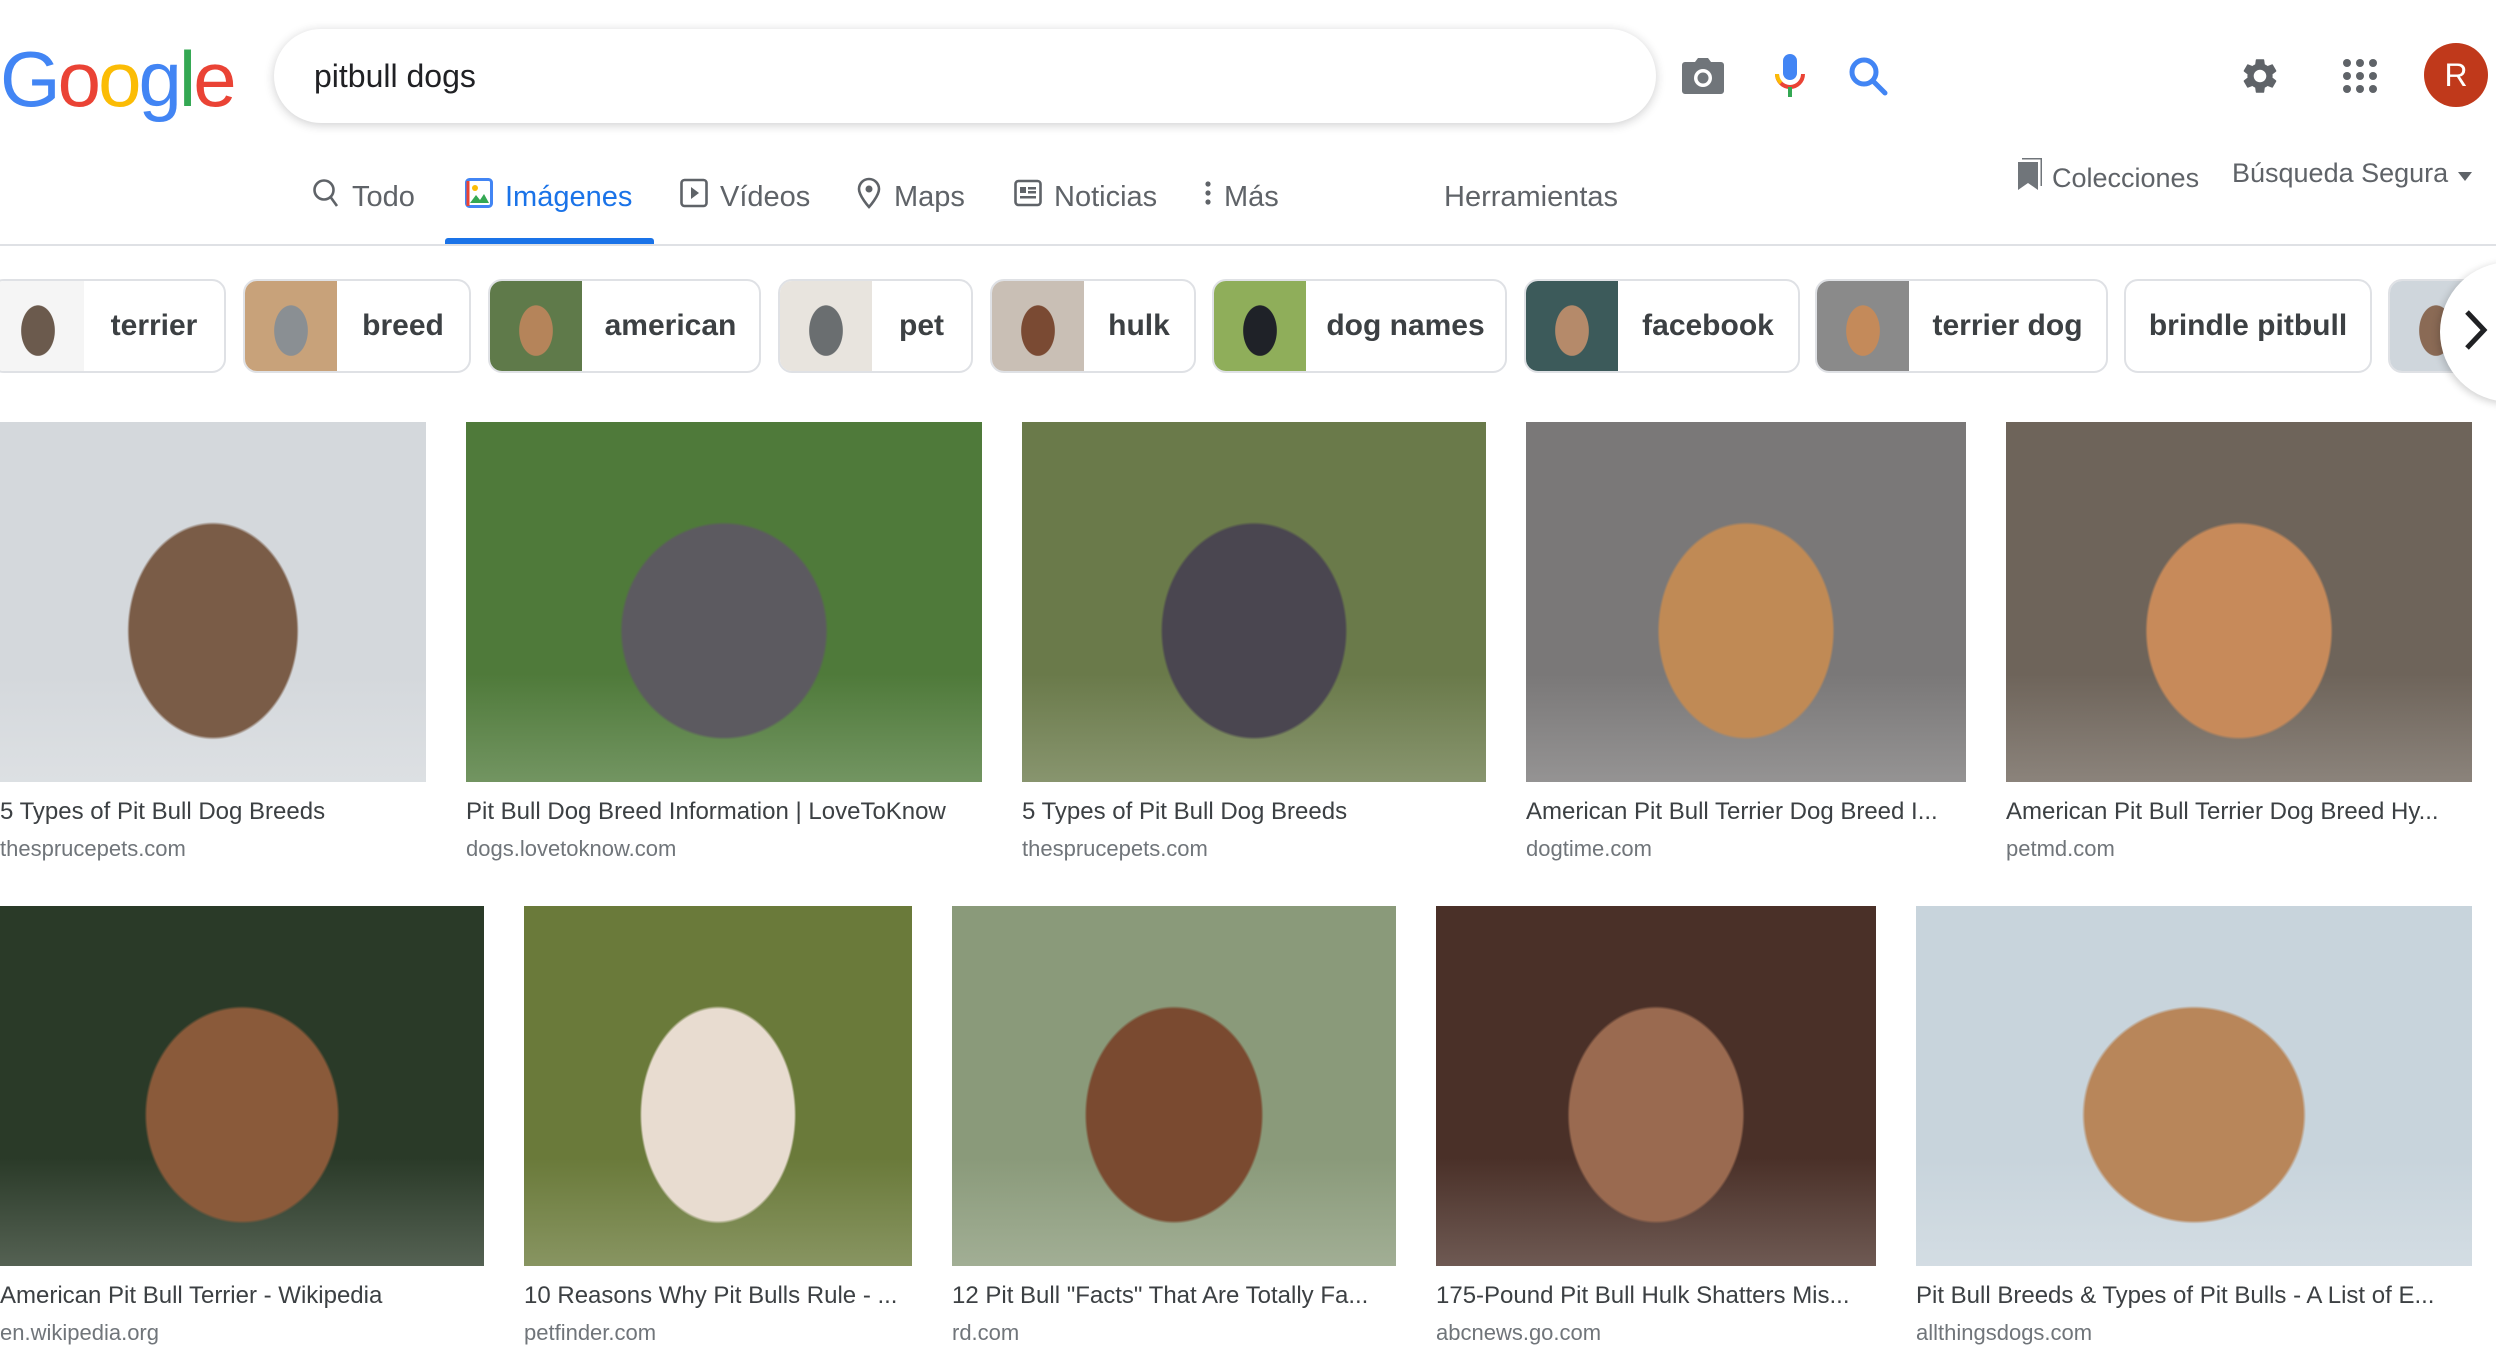 The width and height of the screenshot is (2496, 1348). I want to click on related-search-chip: terrier, so click(113, 326).